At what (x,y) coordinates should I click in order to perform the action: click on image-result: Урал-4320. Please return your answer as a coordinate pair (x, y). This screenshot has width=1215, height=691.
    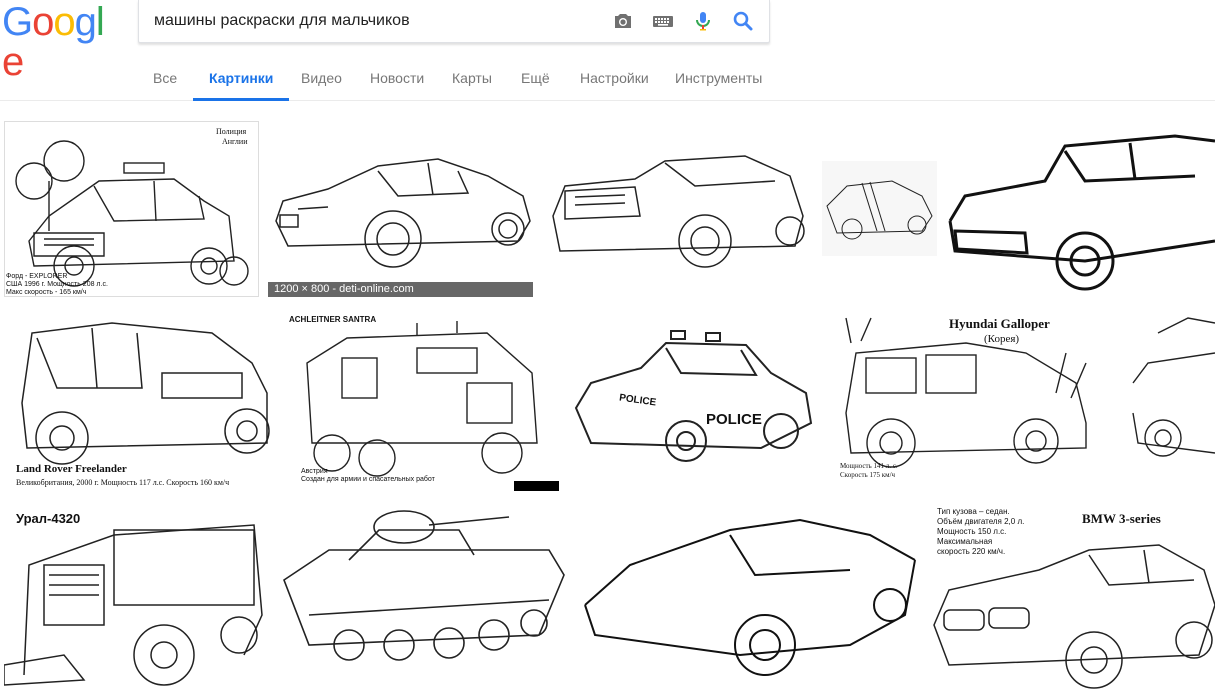
    Looking at the image, I should click on (135, 598).